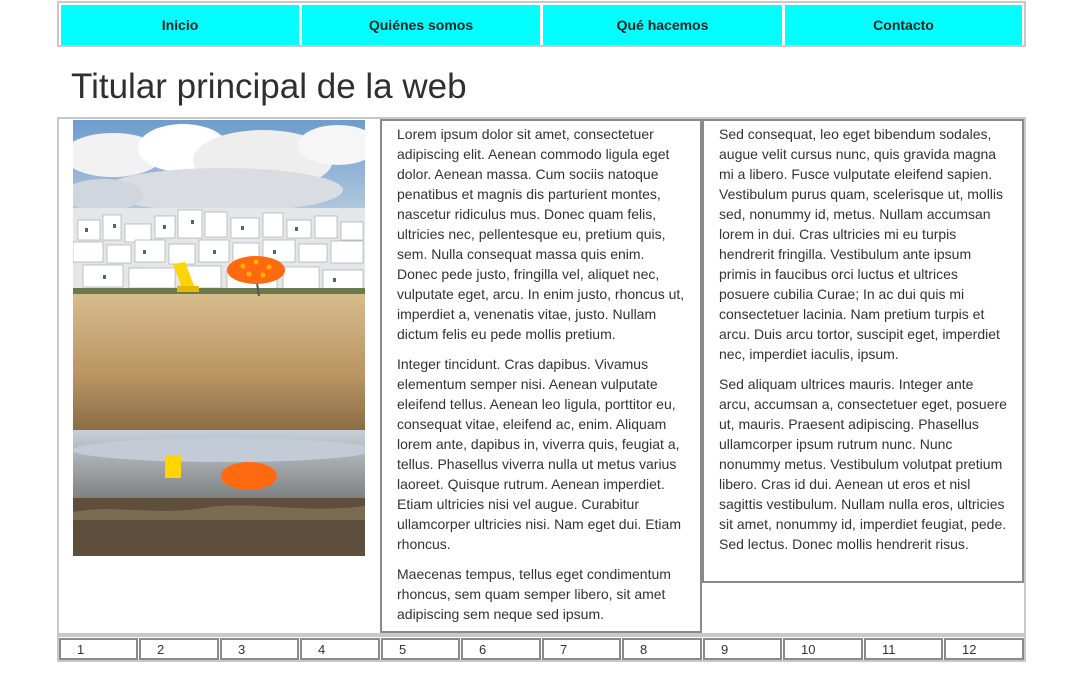 The height and width of the screenshot is (677, 1082). I want to click on grid-cell-1: 1, so click(98, 649).